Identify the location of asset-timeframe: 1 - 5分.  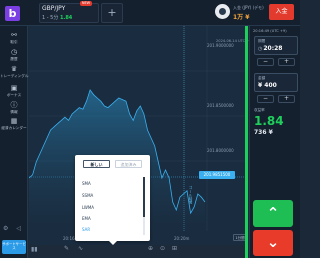
(50, 18).